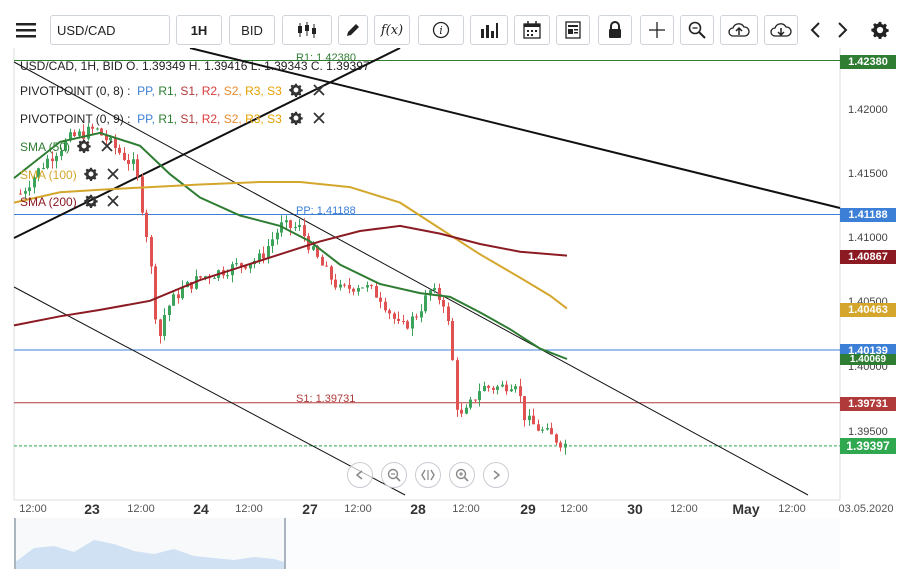 The width and height of the screenshot is (908, 569). I want to click on s2-label: S2,, so click(232, 119).